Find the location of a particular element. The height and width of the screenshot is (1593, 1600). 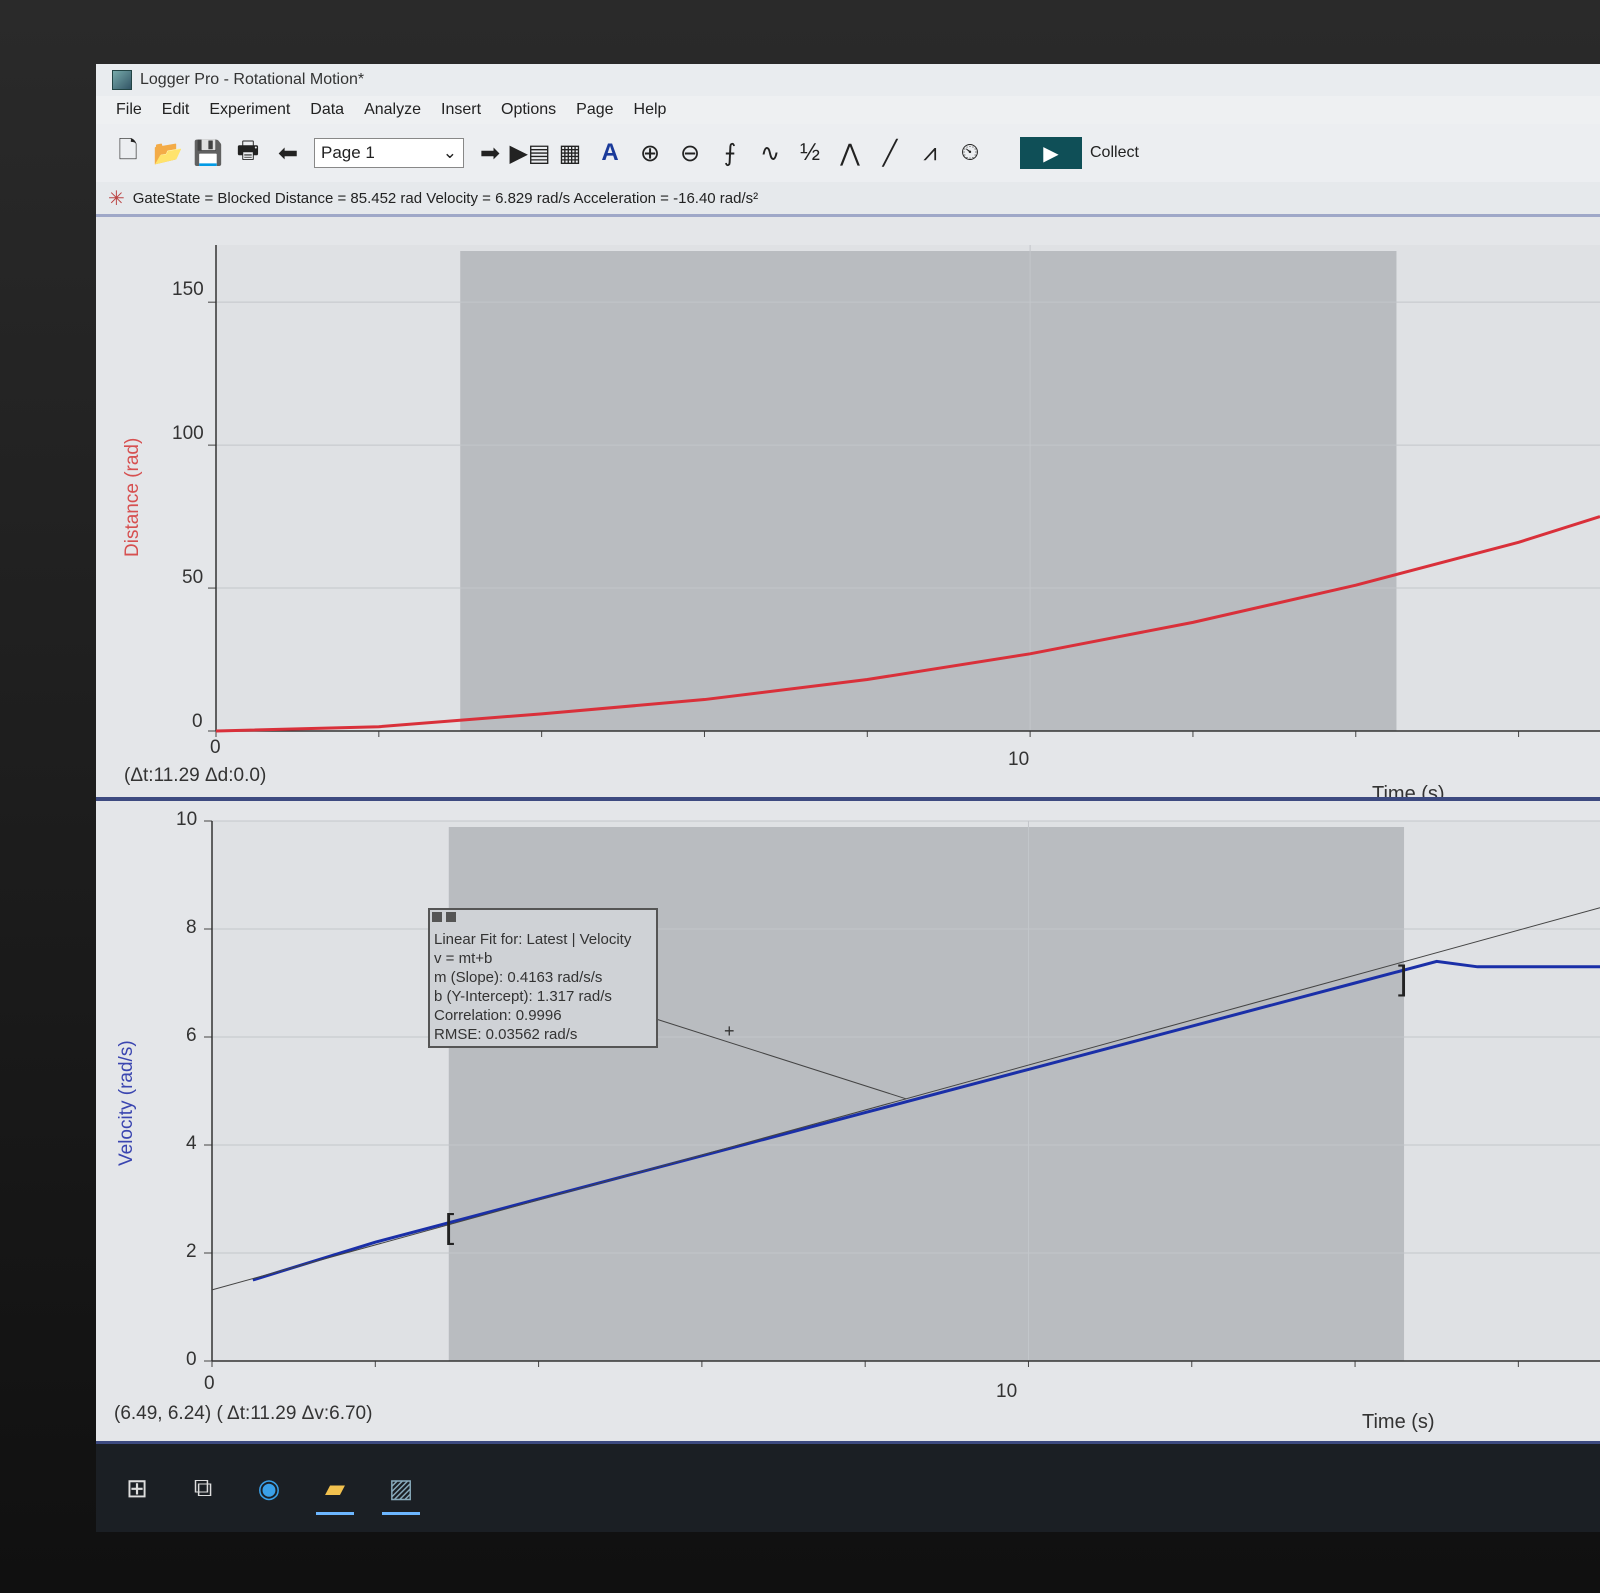

fit-box-options-icon is located at coordinates (451, 917).